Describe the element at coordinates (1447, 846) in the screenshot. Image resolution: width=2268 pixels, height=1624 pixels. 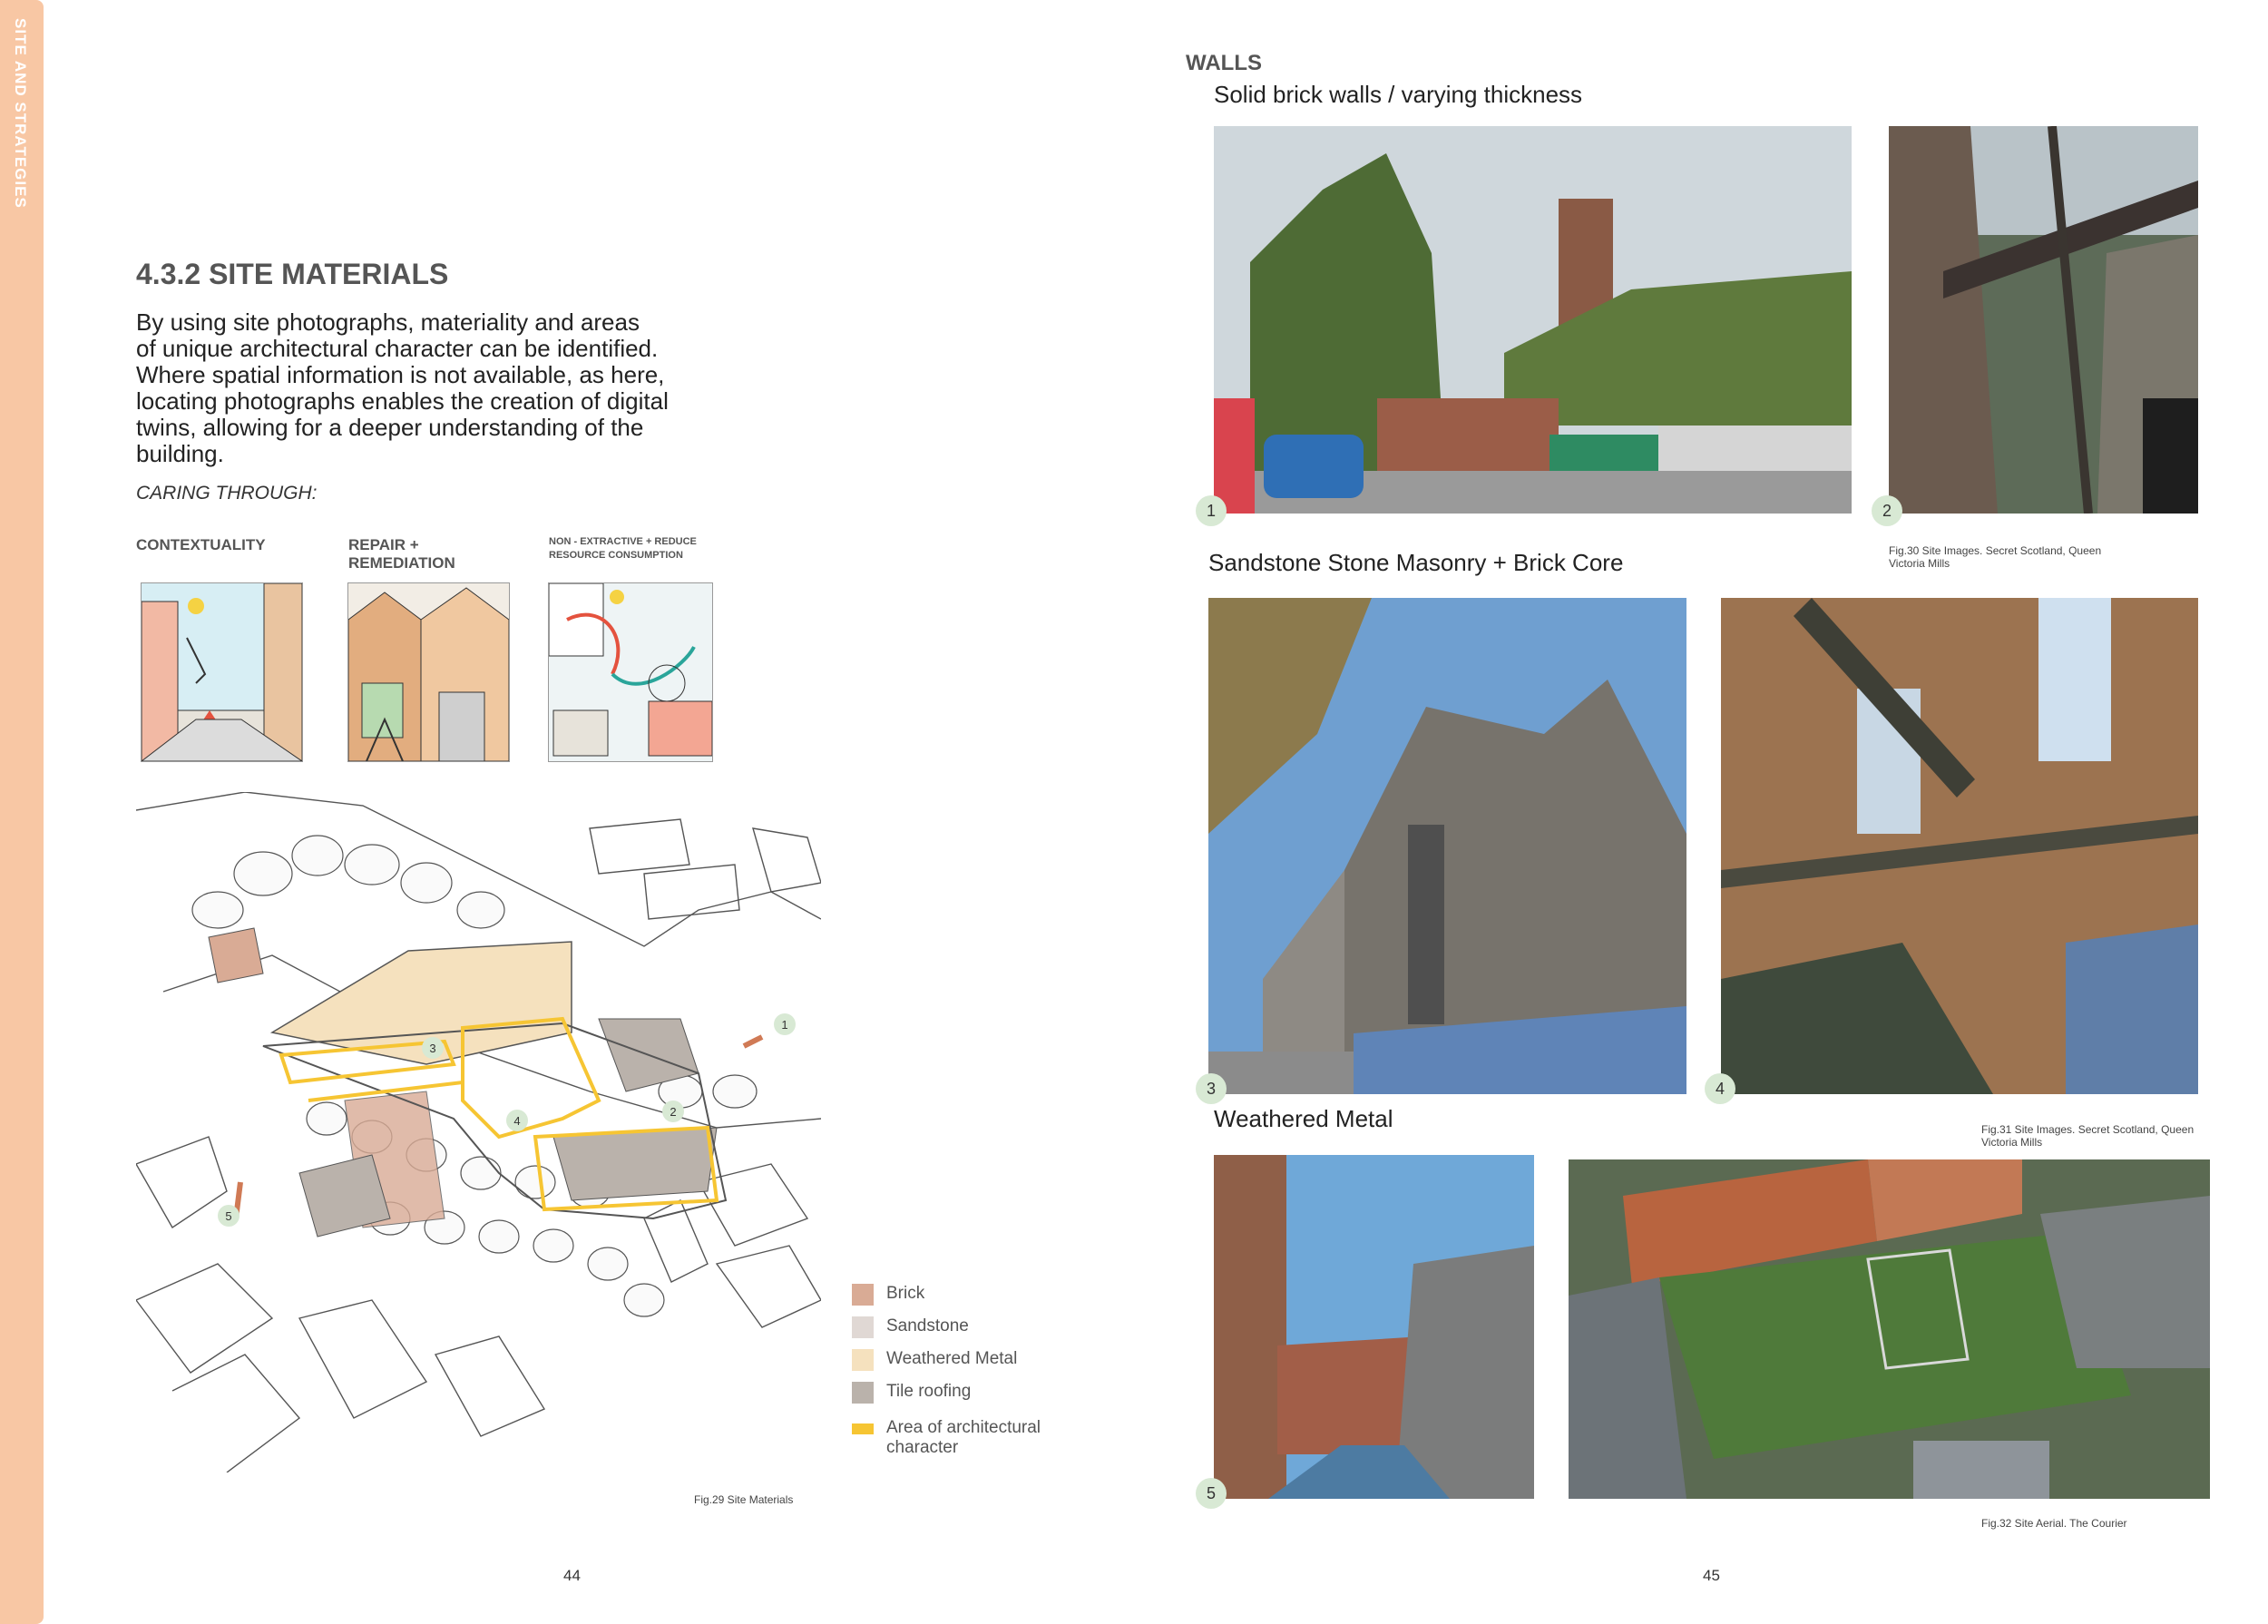
I see `photo-sandstone-facade` at that location.